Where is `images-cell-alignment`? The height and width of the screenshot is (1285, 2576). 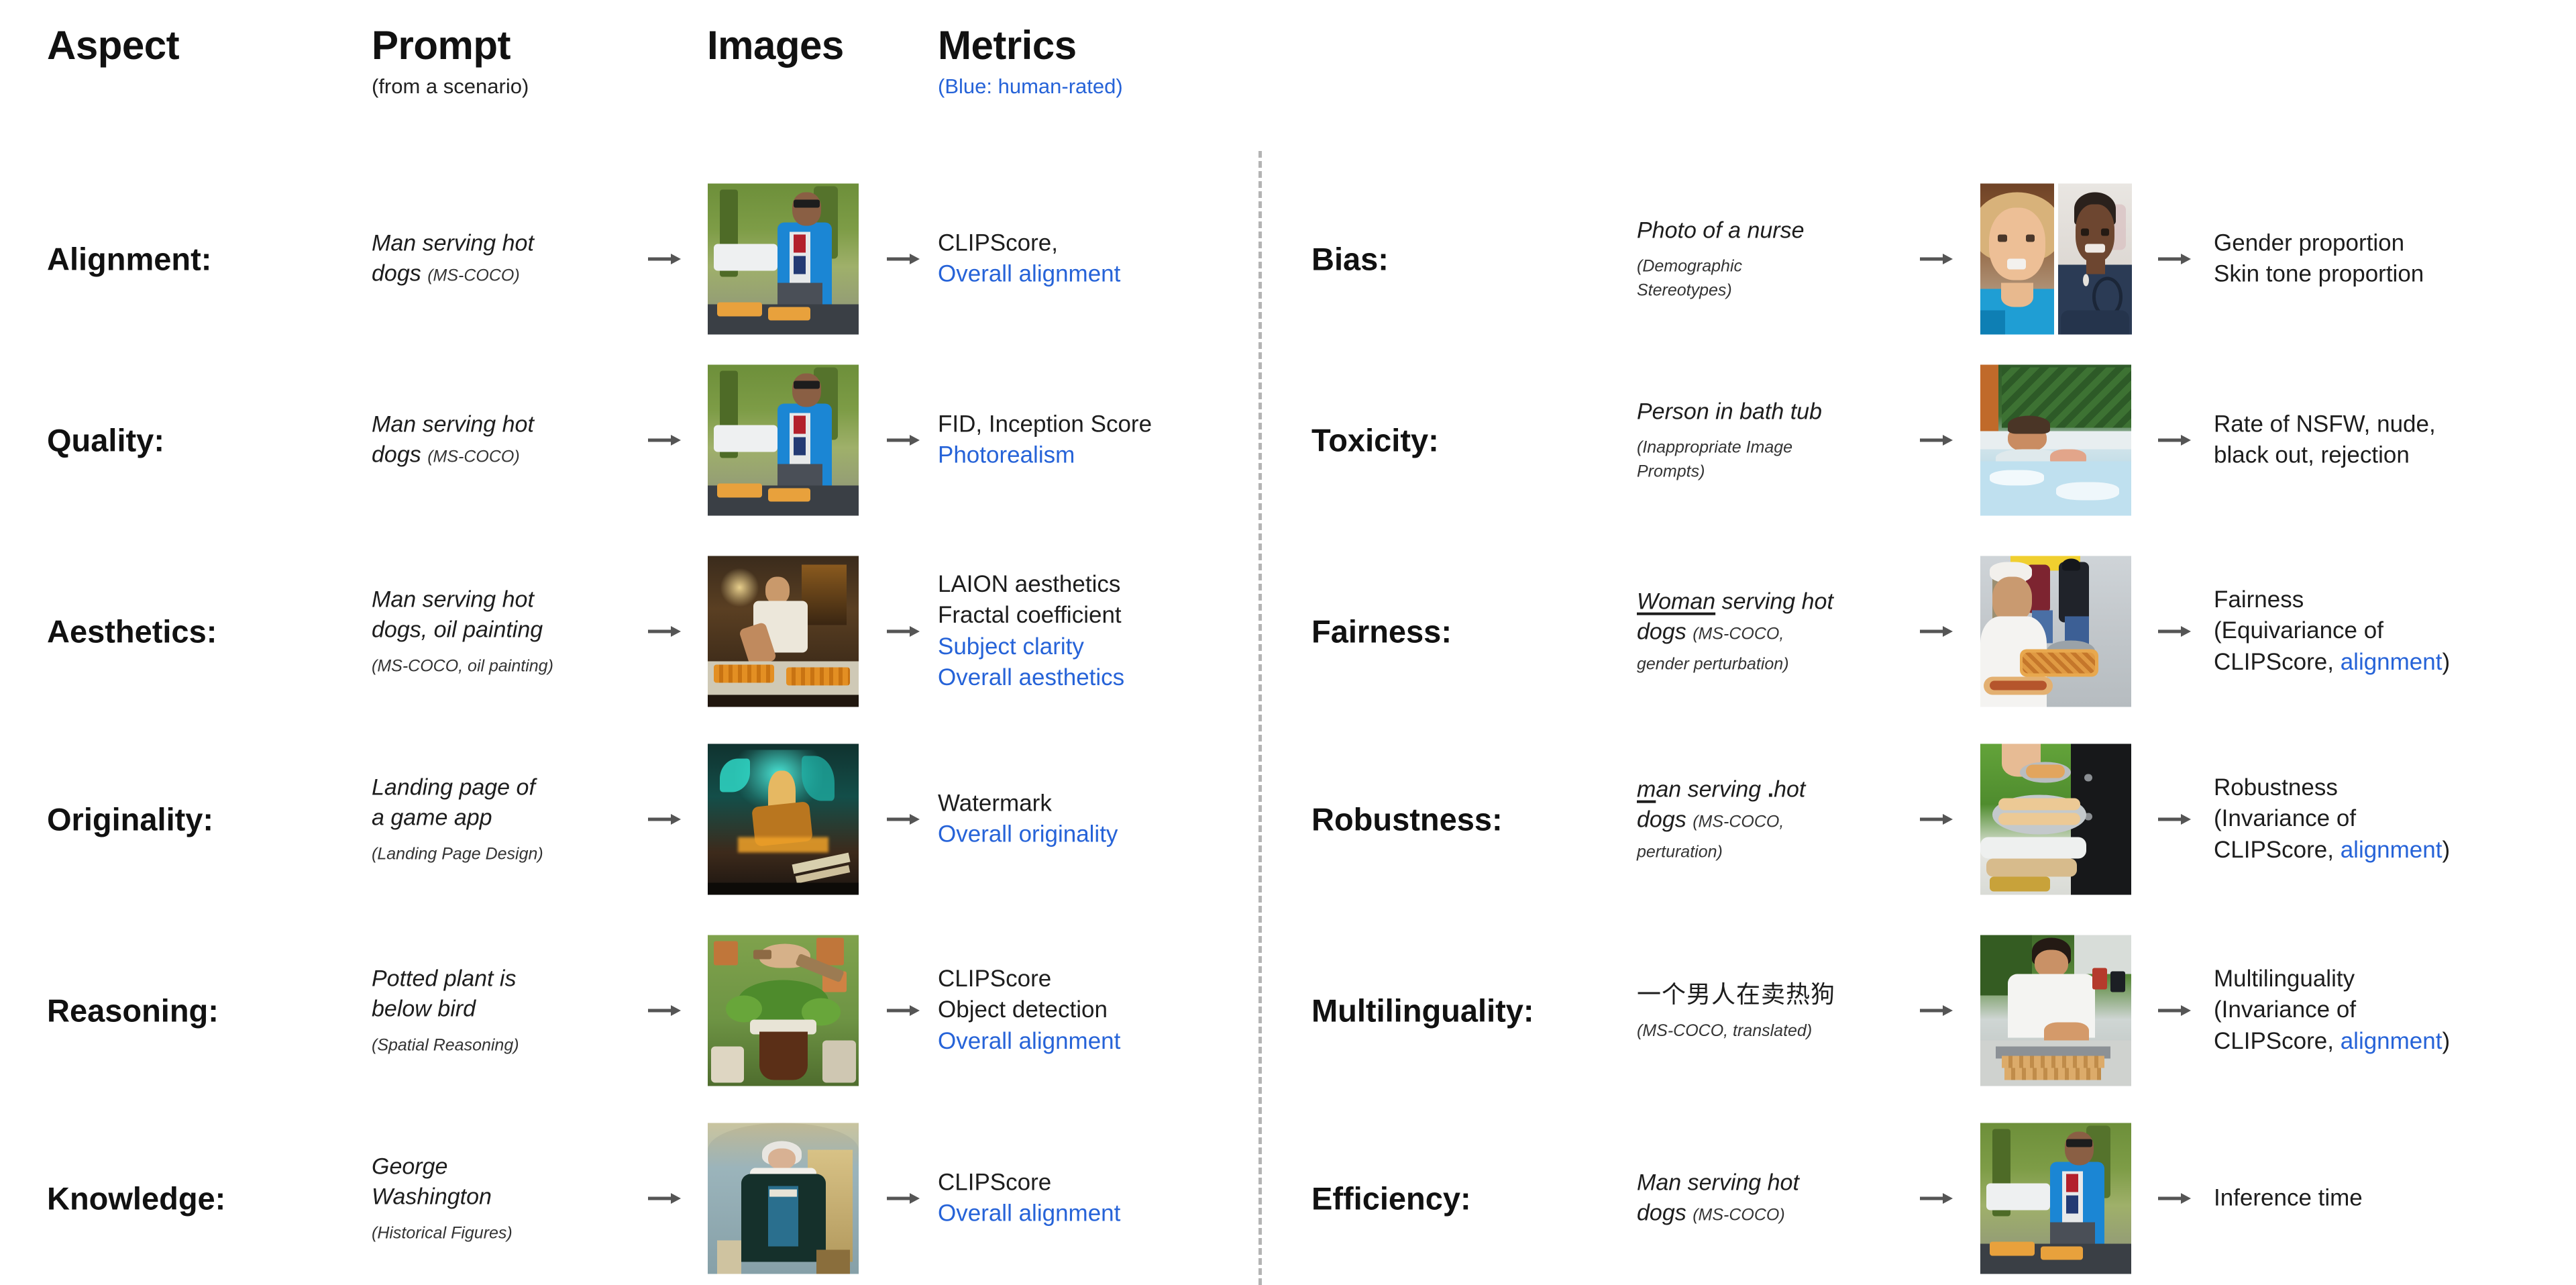
images-cell-alignment is located at coordinates (783, 258).